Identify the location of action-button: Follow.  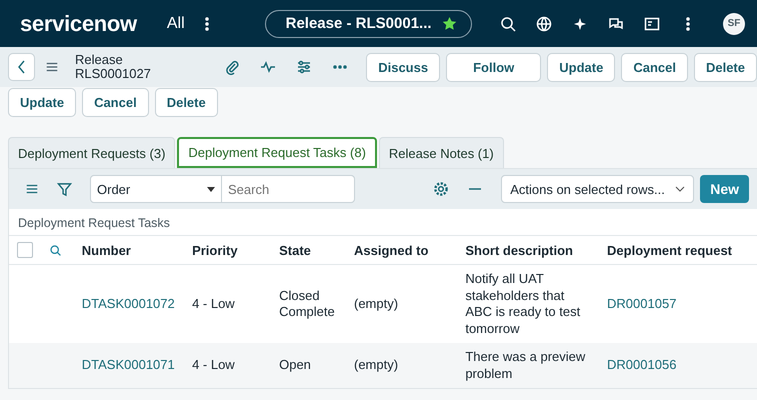
(494, 67).